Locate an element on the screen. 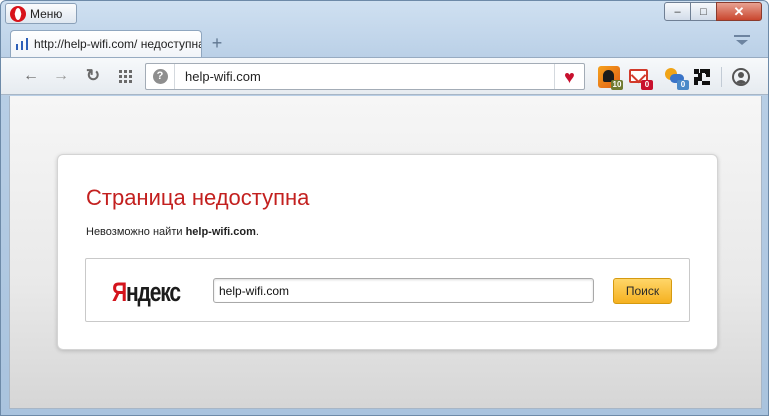 This screenshot has width=769, height=416. opera-logo-icon is located at coordinates (18, 13).